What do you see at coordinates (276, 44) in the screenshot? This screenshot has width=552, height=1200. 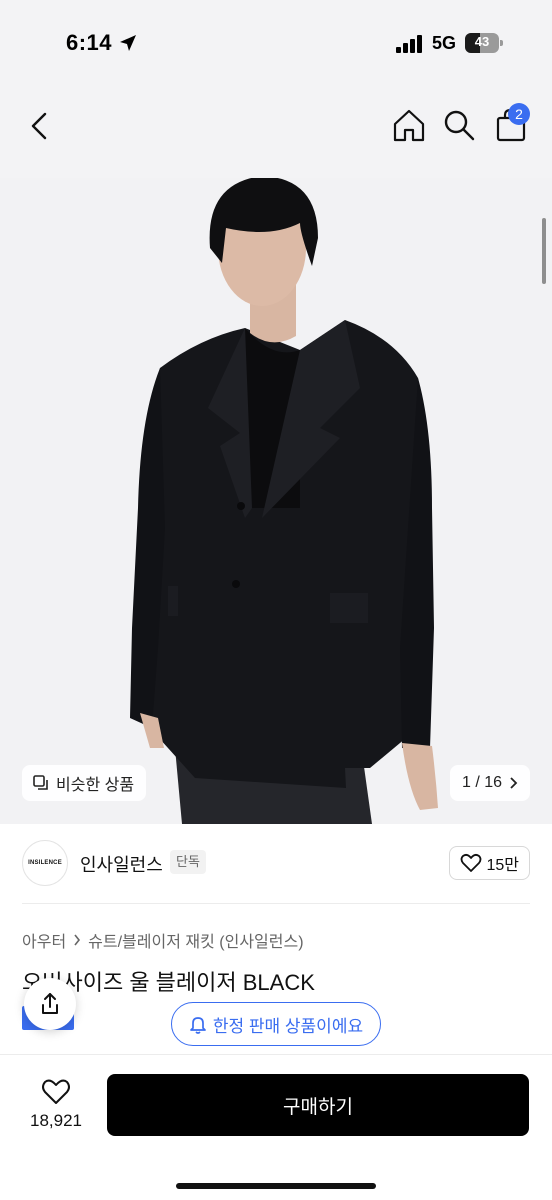 I see `status-bar: 6:14 5G 43` at bounding box center [276, 44].